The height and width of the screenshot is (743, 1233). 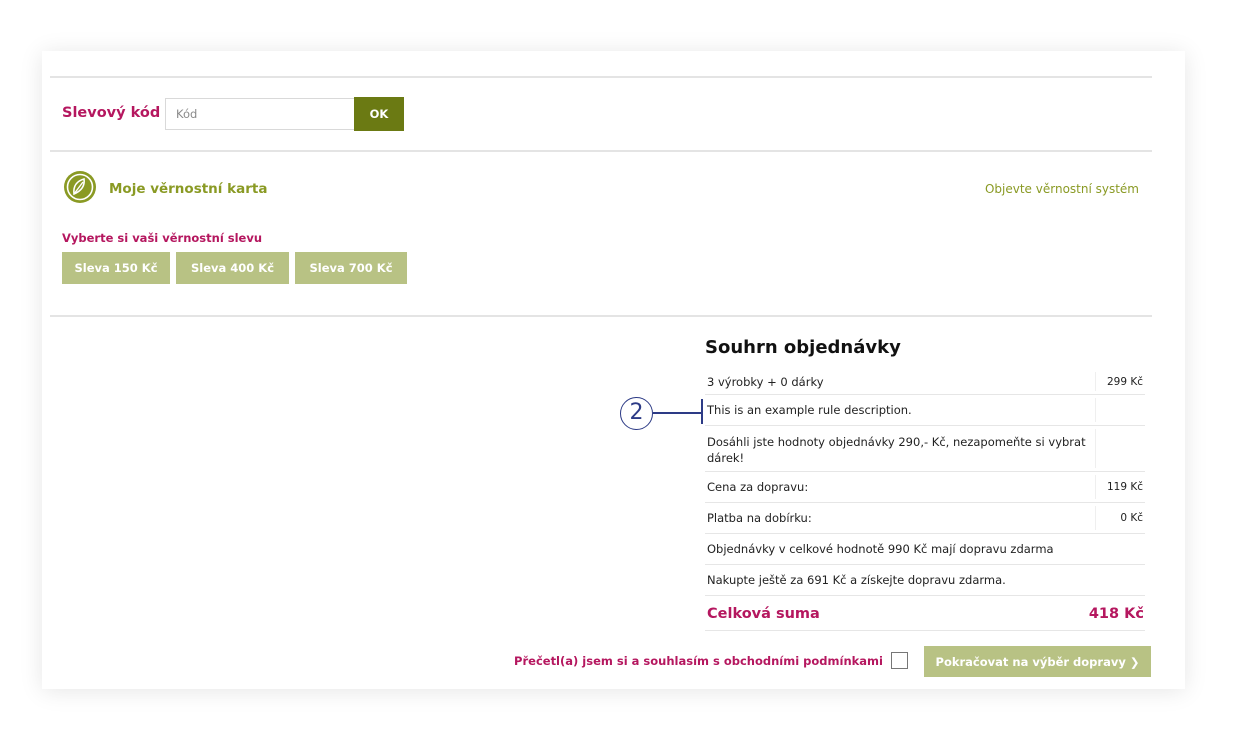 What do you see at coordinates (677, 413) in the screenshot?
I see `annotation-leader-line` at bounding box center [677, 413].